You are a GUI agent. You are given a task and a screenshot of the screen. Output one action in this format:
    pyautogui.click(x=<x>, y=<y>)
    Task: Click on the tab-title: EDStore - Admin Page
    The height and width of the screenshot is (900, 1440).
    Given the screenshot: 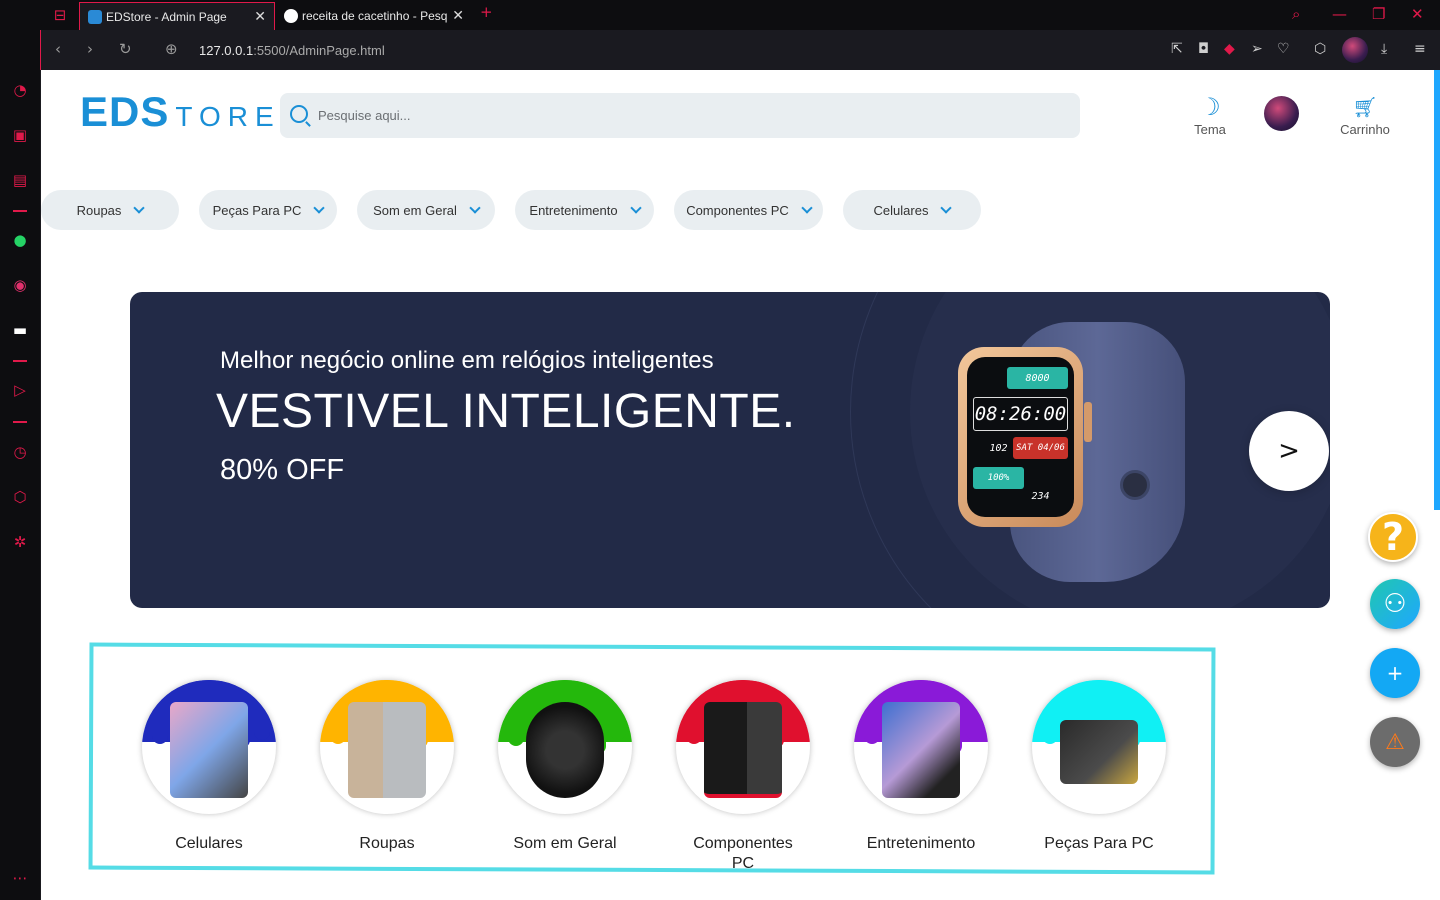 What is the action you would take?
    pyautogui.click(x=166, y=16)
    